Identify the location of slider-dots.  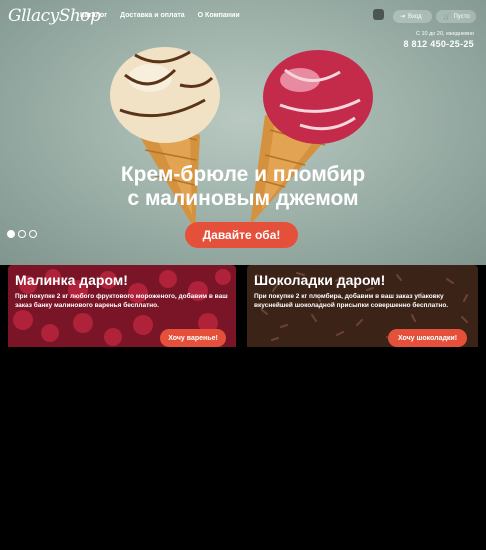
(22, 234).